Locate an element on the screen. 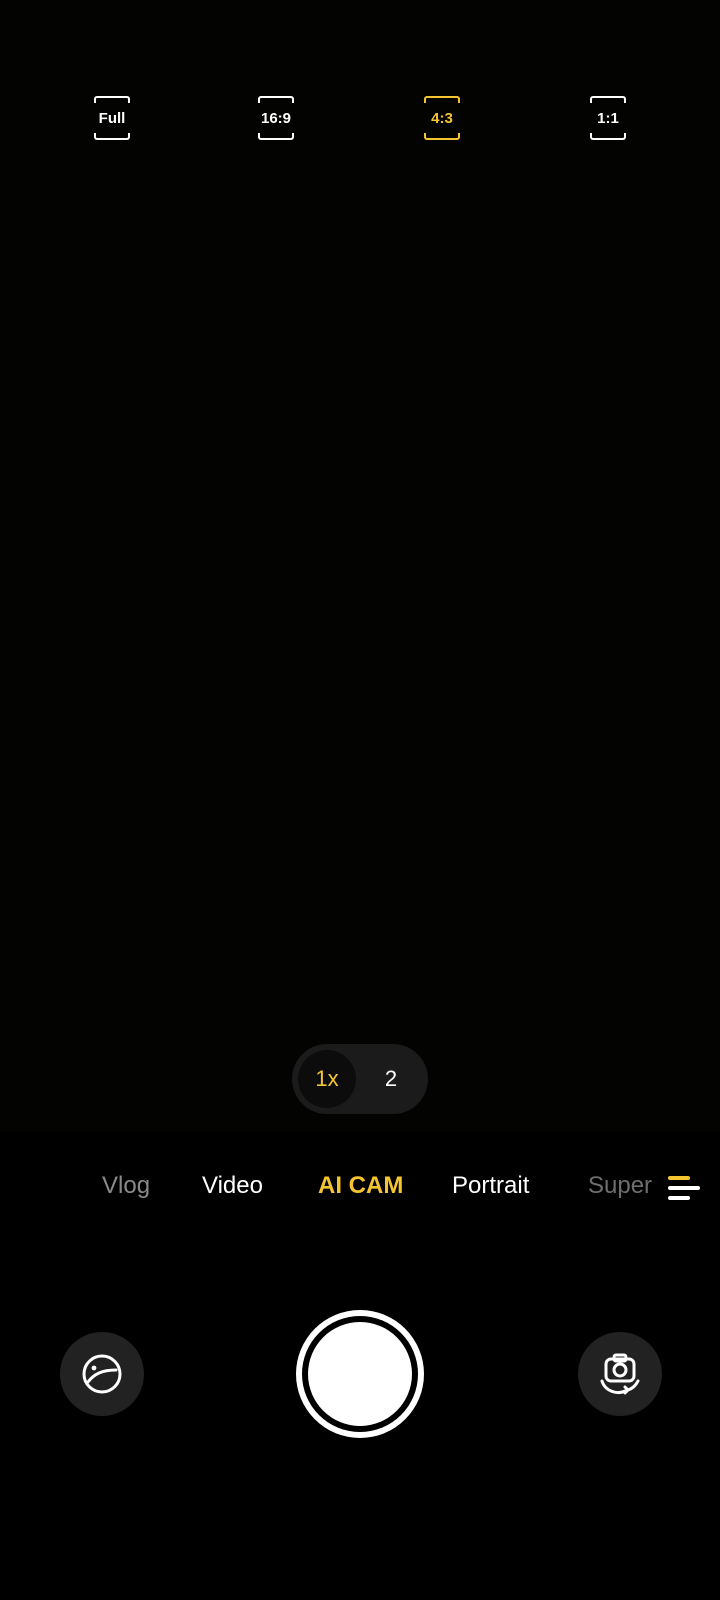 The width and height of the screenshot is (720, 1600). aspect-ratio-label: 4:3 is located at coordinates (442, 118).